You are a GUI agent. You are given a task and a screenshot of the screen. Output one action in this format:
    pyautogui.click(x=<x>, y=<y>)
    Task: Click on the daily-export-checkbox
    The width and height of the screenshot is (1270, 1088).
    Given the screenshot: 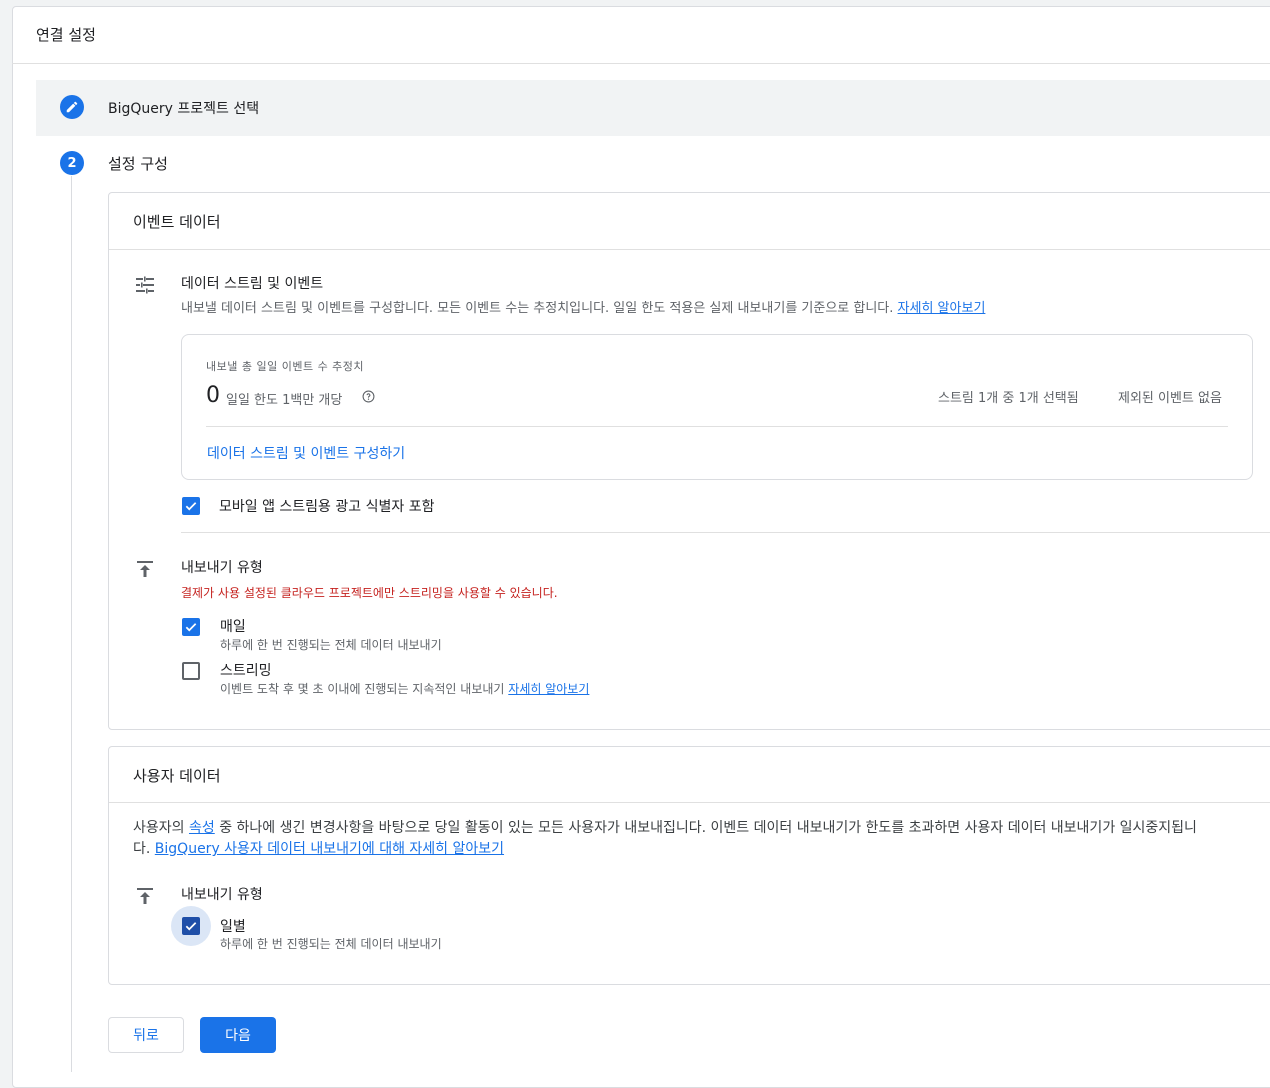 What is the action you would take?
    pyautogui.click(x=191, y=627)
    